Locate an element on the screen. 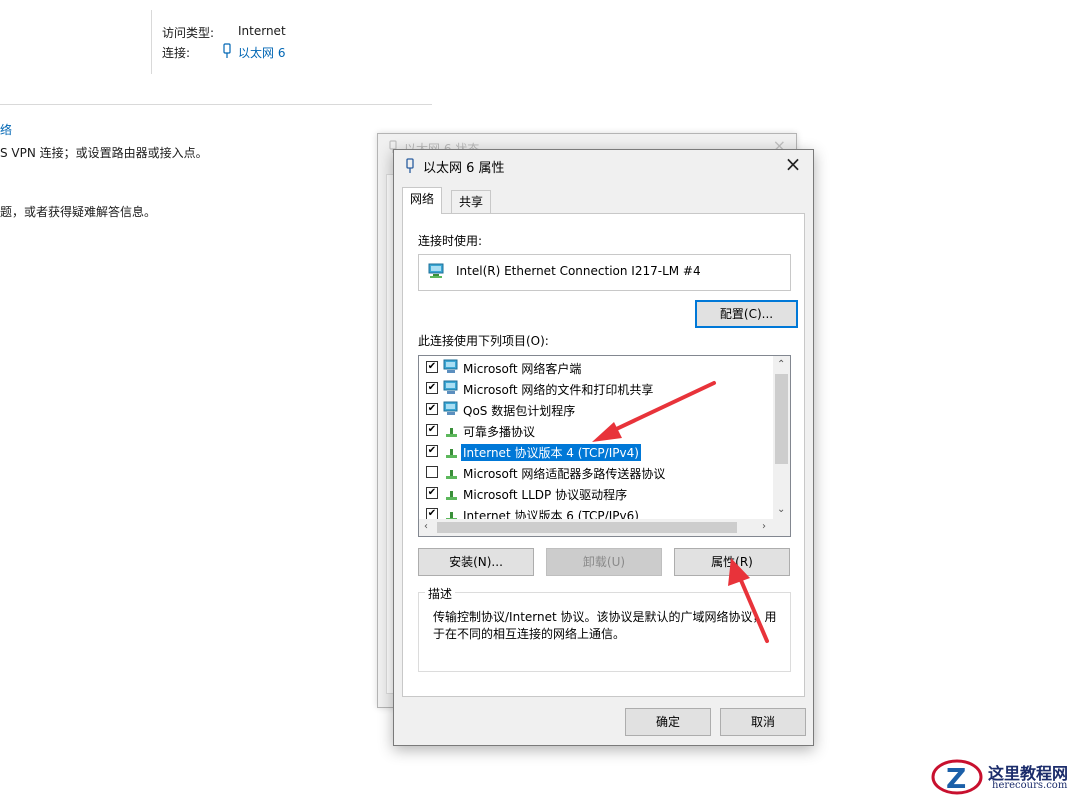 This screenshot has width=1078, height=797. bg-left-link-fragment: 络 is located at coordinates (6, 129).